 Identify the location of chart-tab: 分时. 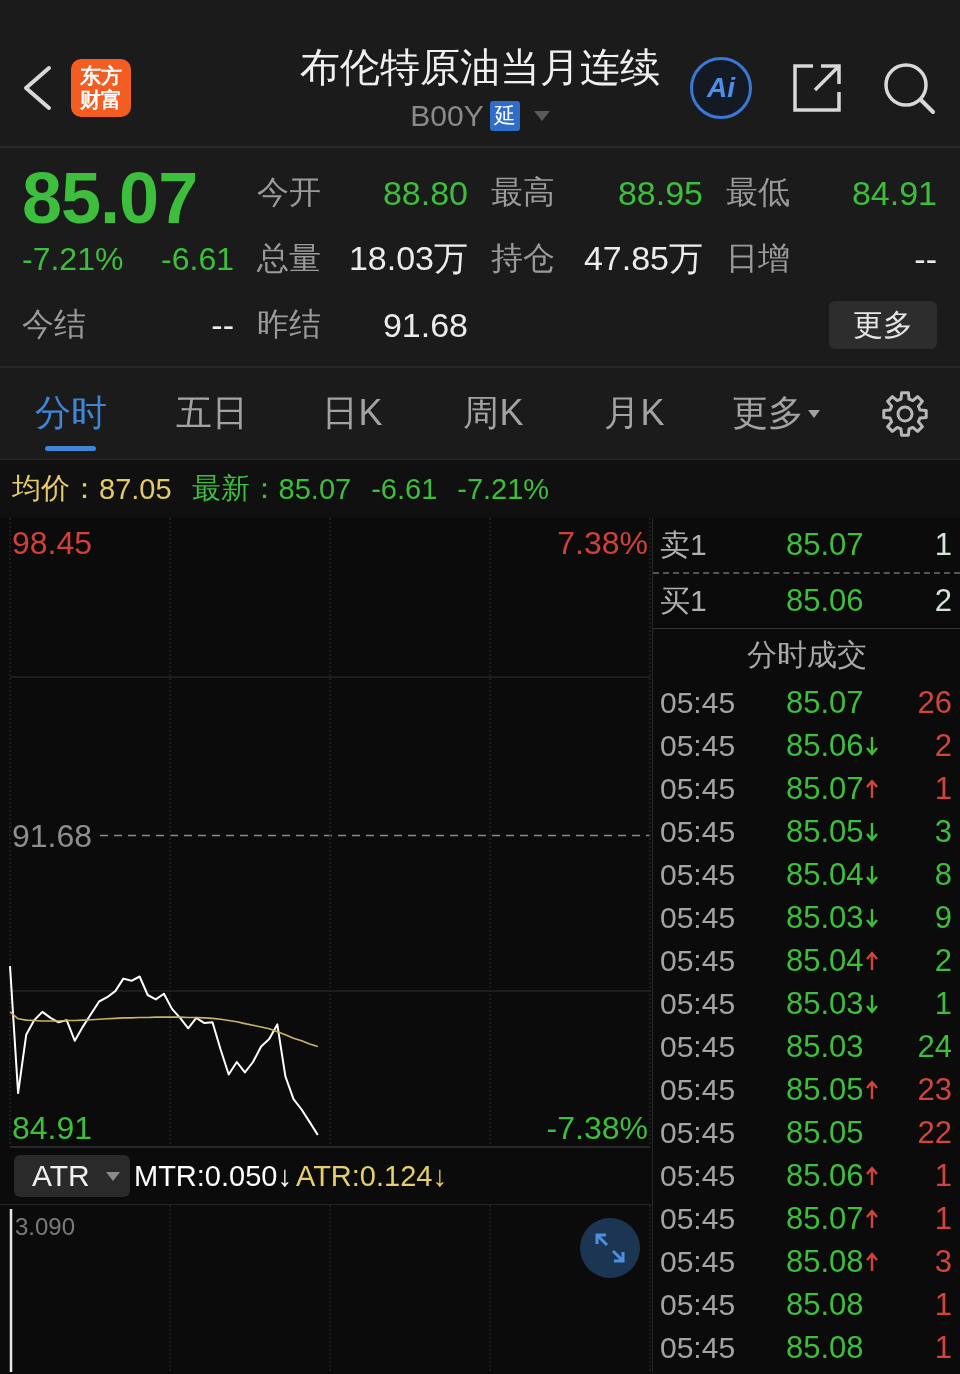
(70, 413).